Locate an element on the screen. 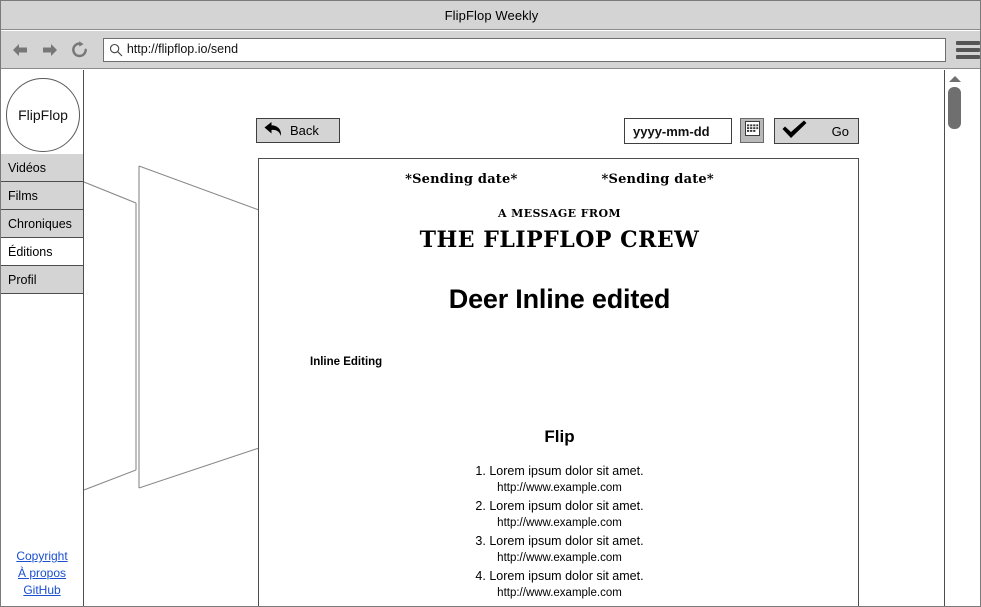  list-item-number: 1. is located at coordinates (480, 471).